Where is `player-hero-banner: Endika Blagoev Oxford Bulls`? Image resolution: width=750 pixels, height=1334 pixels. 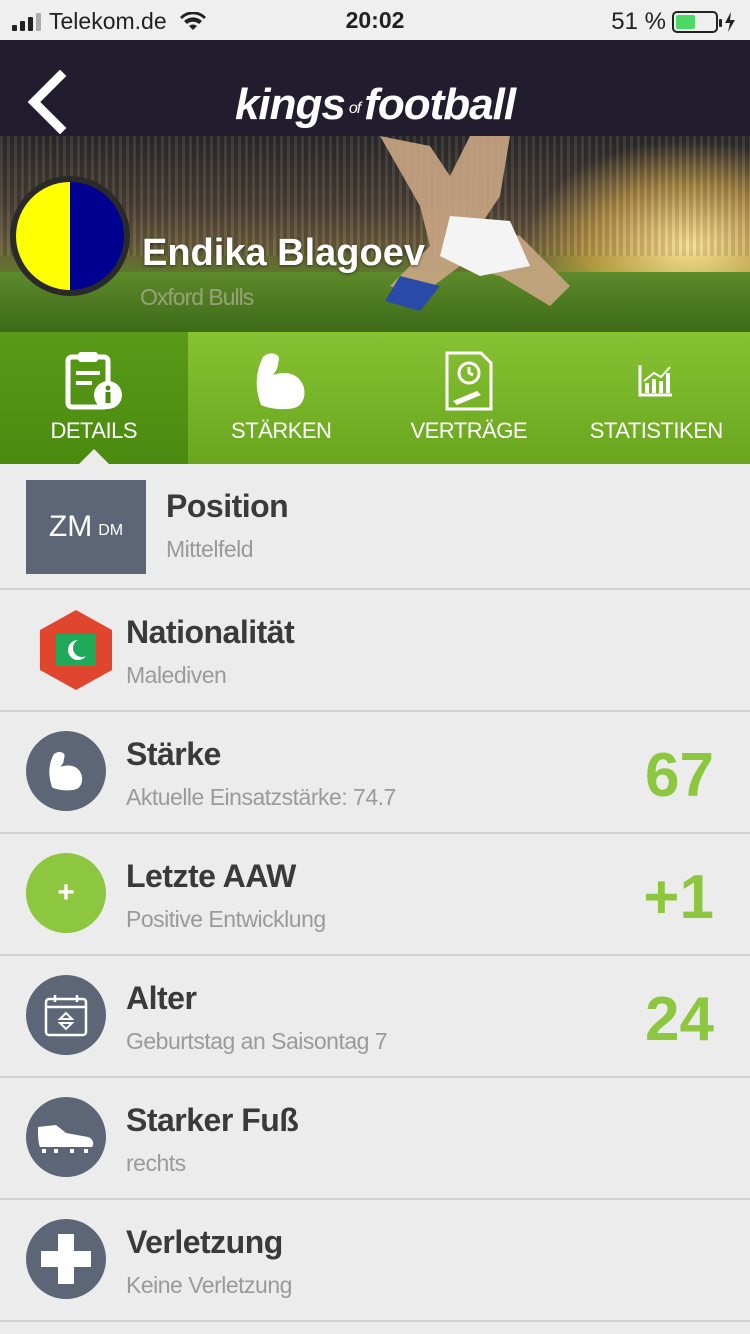 player-hero-banner: Endika Blagoev Oxford Bulls is located at coordinates (375, 234).